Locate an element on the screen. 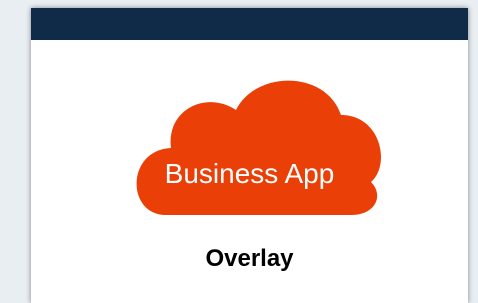 The width and height of the screenshot is (478, 303). app-label: Business App is located at coordinates (249, 174).